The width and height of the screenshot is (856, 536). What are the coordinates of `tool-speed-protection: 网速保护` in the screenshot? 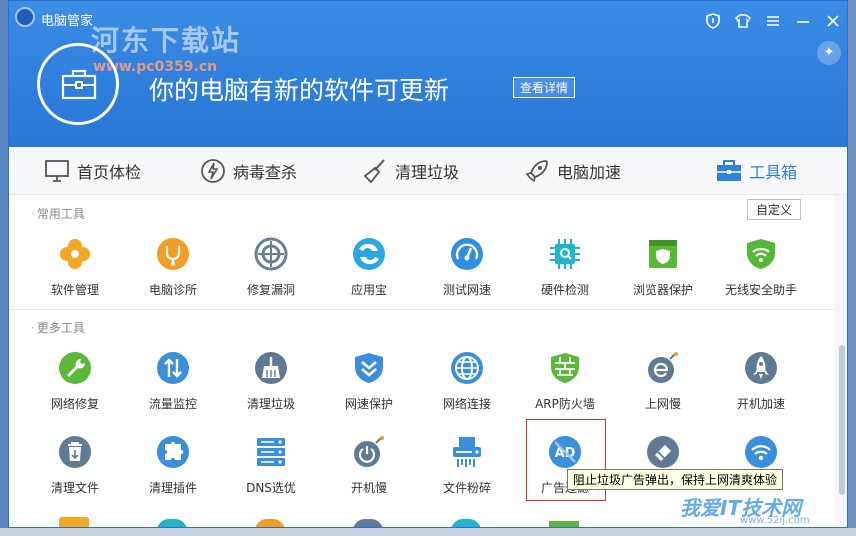 It's located at (369, 381).